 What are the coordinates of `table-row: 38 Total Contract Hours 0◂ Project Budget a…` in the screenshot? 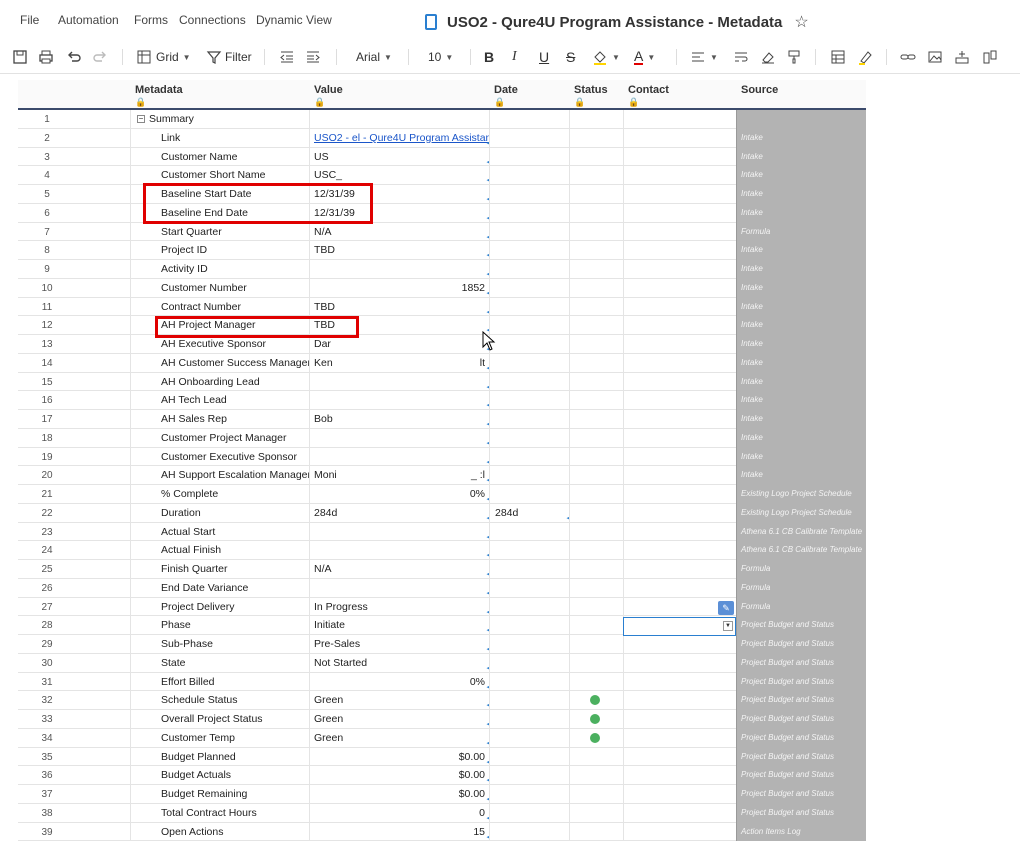 It's located at (442, 813).